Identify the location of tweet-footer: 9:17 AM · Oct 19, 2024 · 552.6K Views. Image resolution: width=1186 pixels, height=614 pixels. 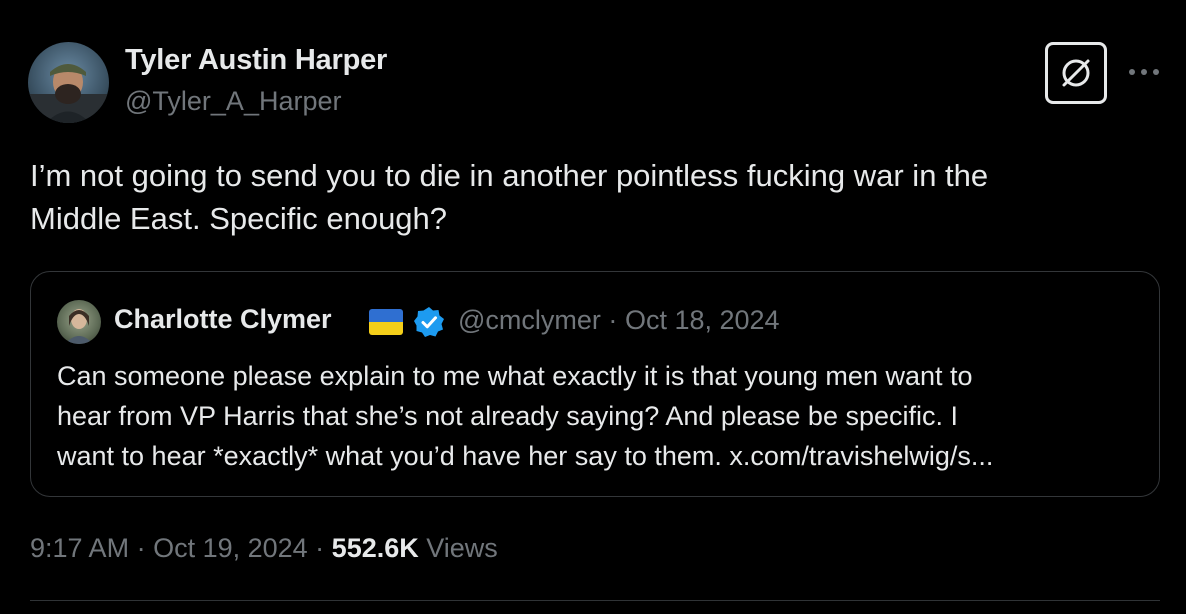
(264, 548).